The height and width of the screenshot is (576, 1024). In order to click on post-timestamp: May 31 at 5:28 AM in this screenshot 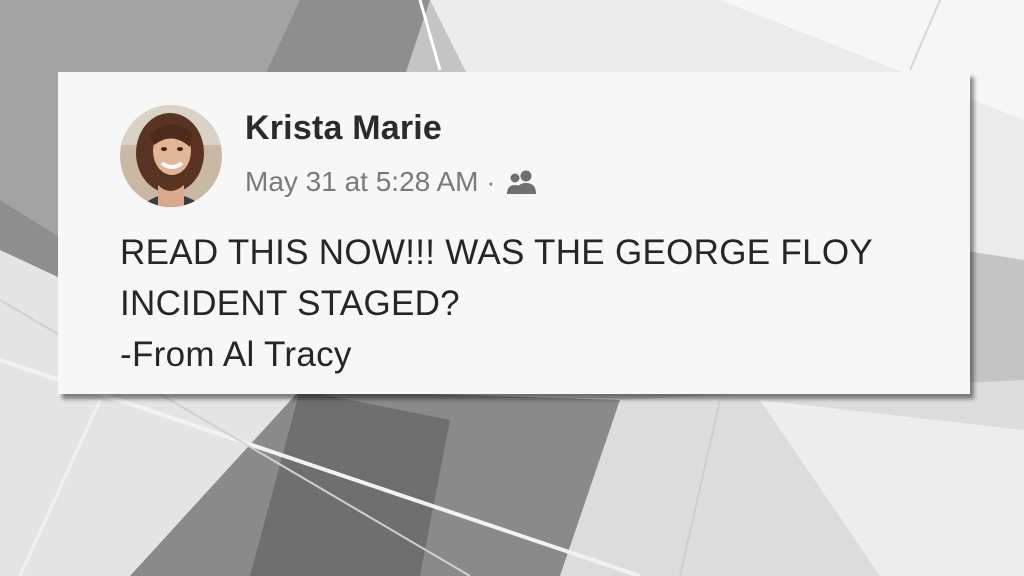, I will do `click(361, 182)`.